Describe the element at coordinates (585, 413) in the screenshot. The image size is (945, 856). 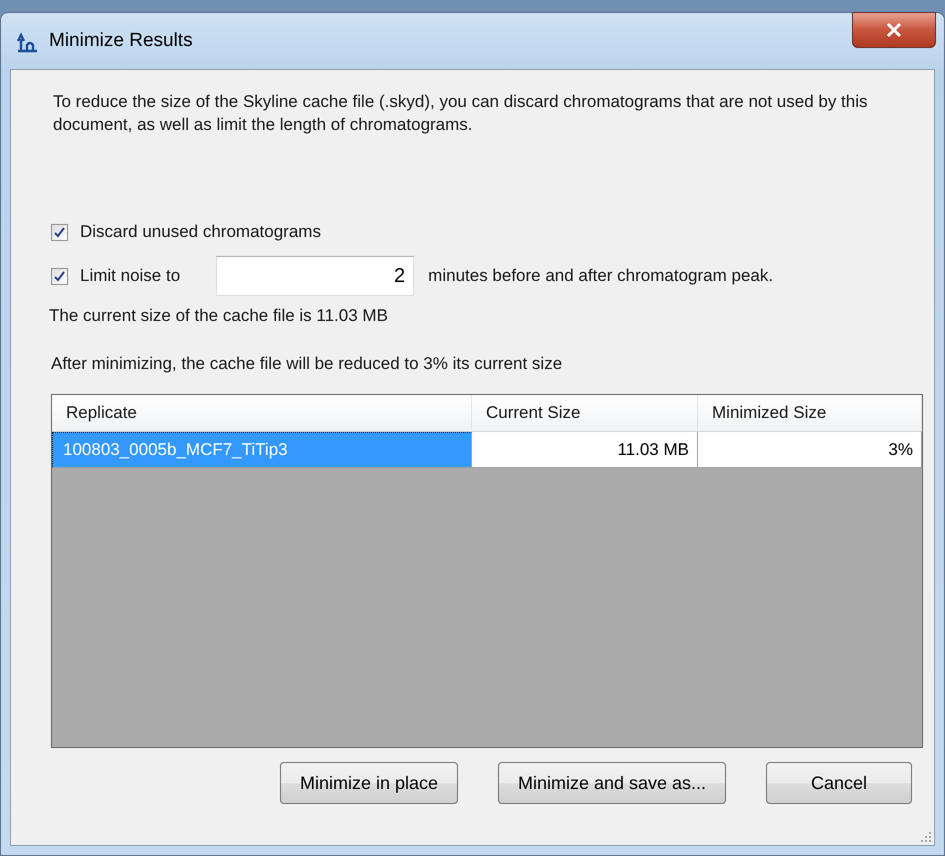
I see `column-header: Current Size` at that location.